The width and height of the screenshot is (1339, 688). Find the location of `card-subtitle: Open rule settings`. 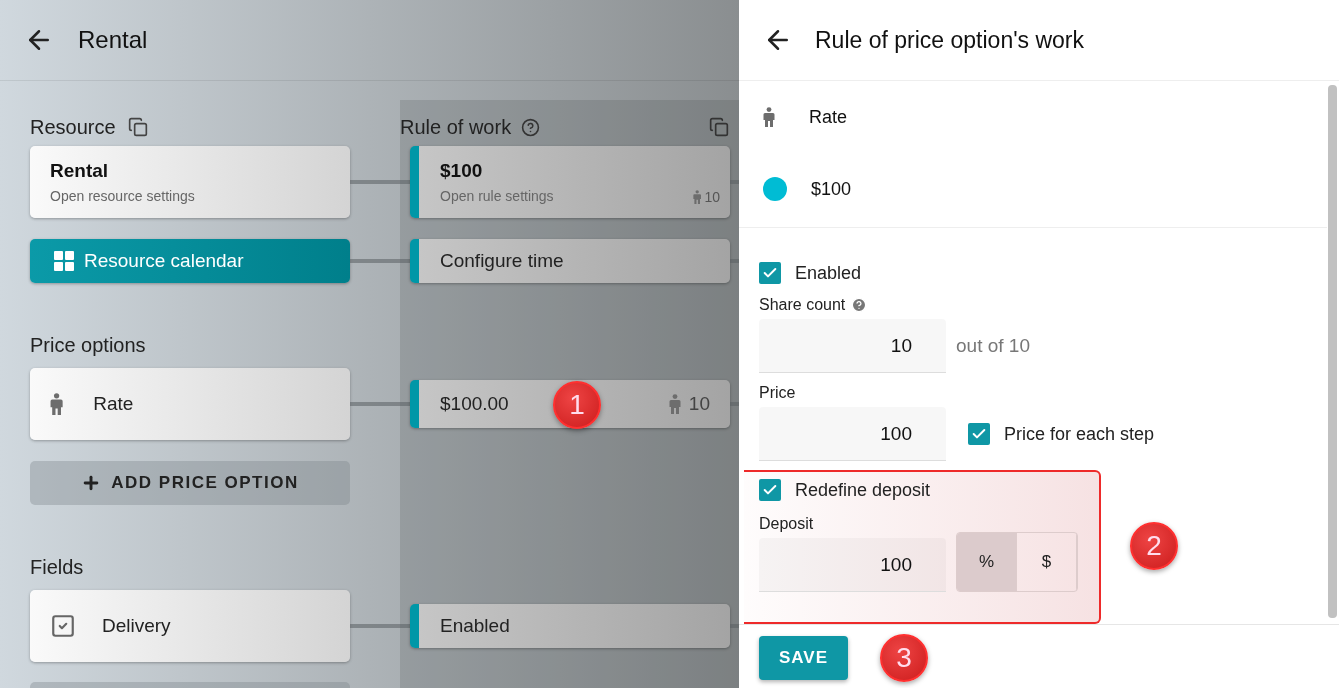

card-subtitle: Open rule settings is located at coordinates (497, 196).